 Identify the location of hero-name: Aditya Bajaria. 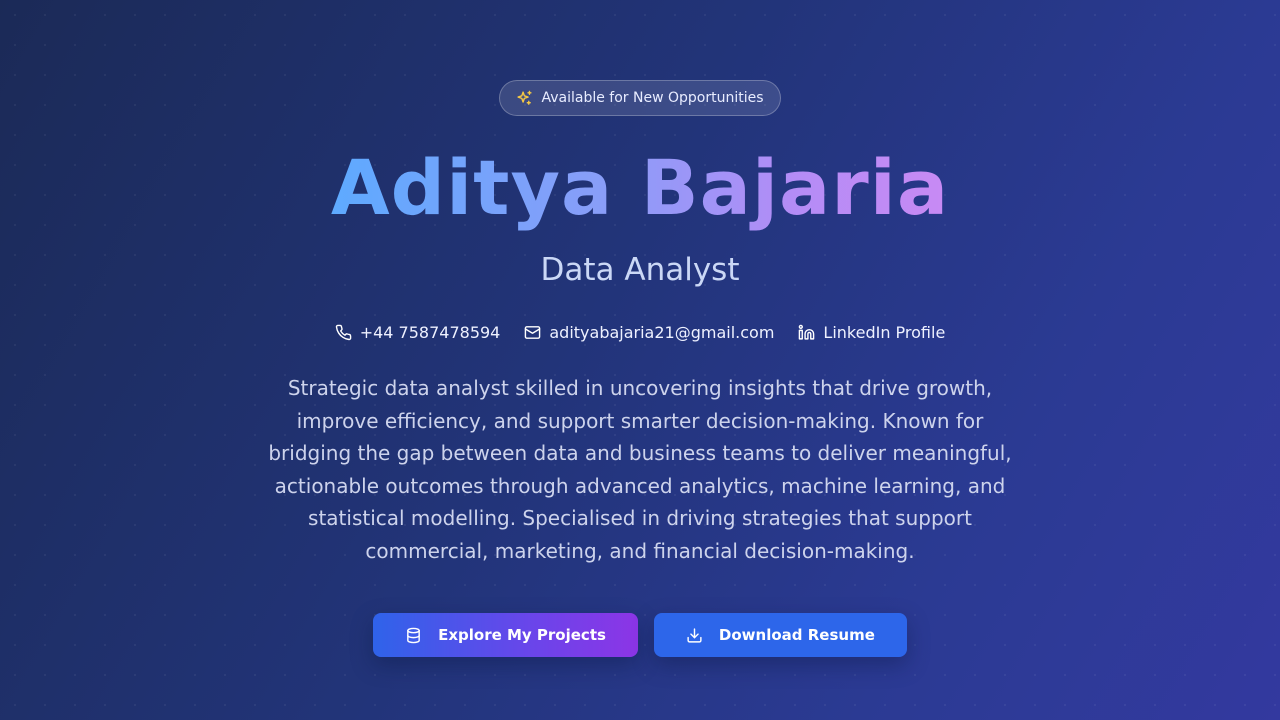
(640, 187).